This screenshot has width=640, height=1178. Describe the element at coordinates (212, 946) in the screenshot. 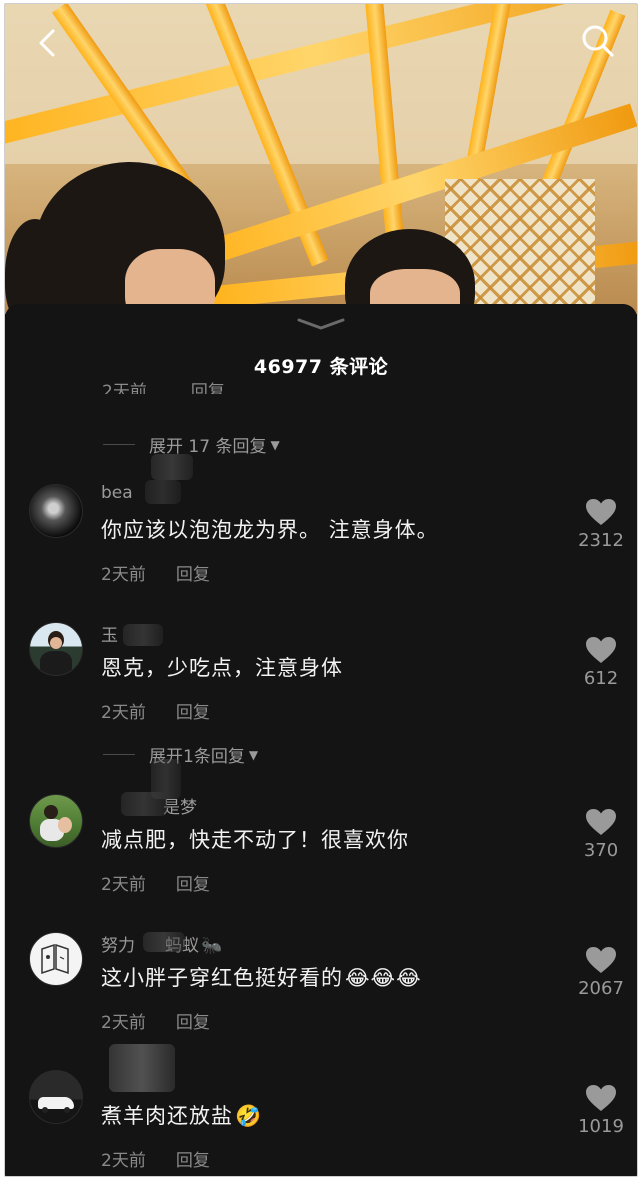

I see `ant-icon: 🐜` at that location.